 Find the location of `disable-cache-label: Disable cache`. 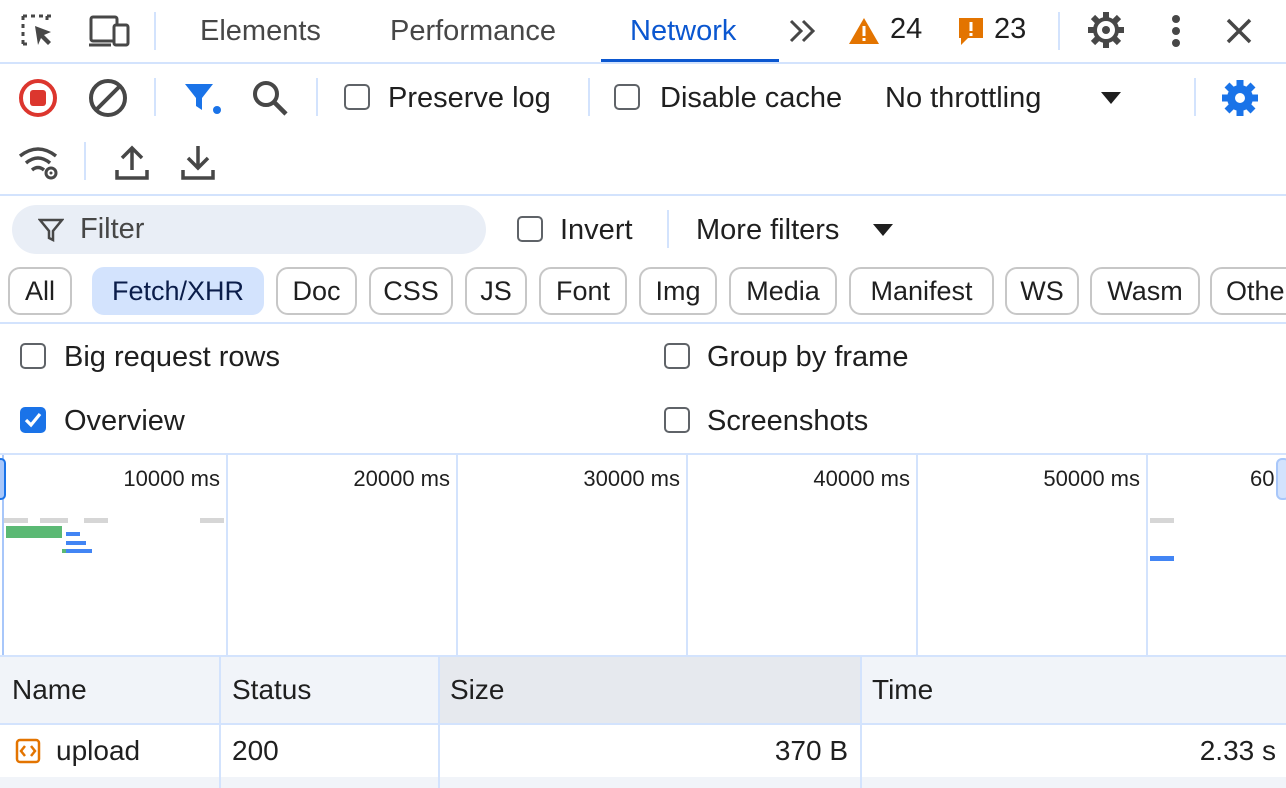

disable-cache-label: Disable cache is located at coordinates (751, 98).